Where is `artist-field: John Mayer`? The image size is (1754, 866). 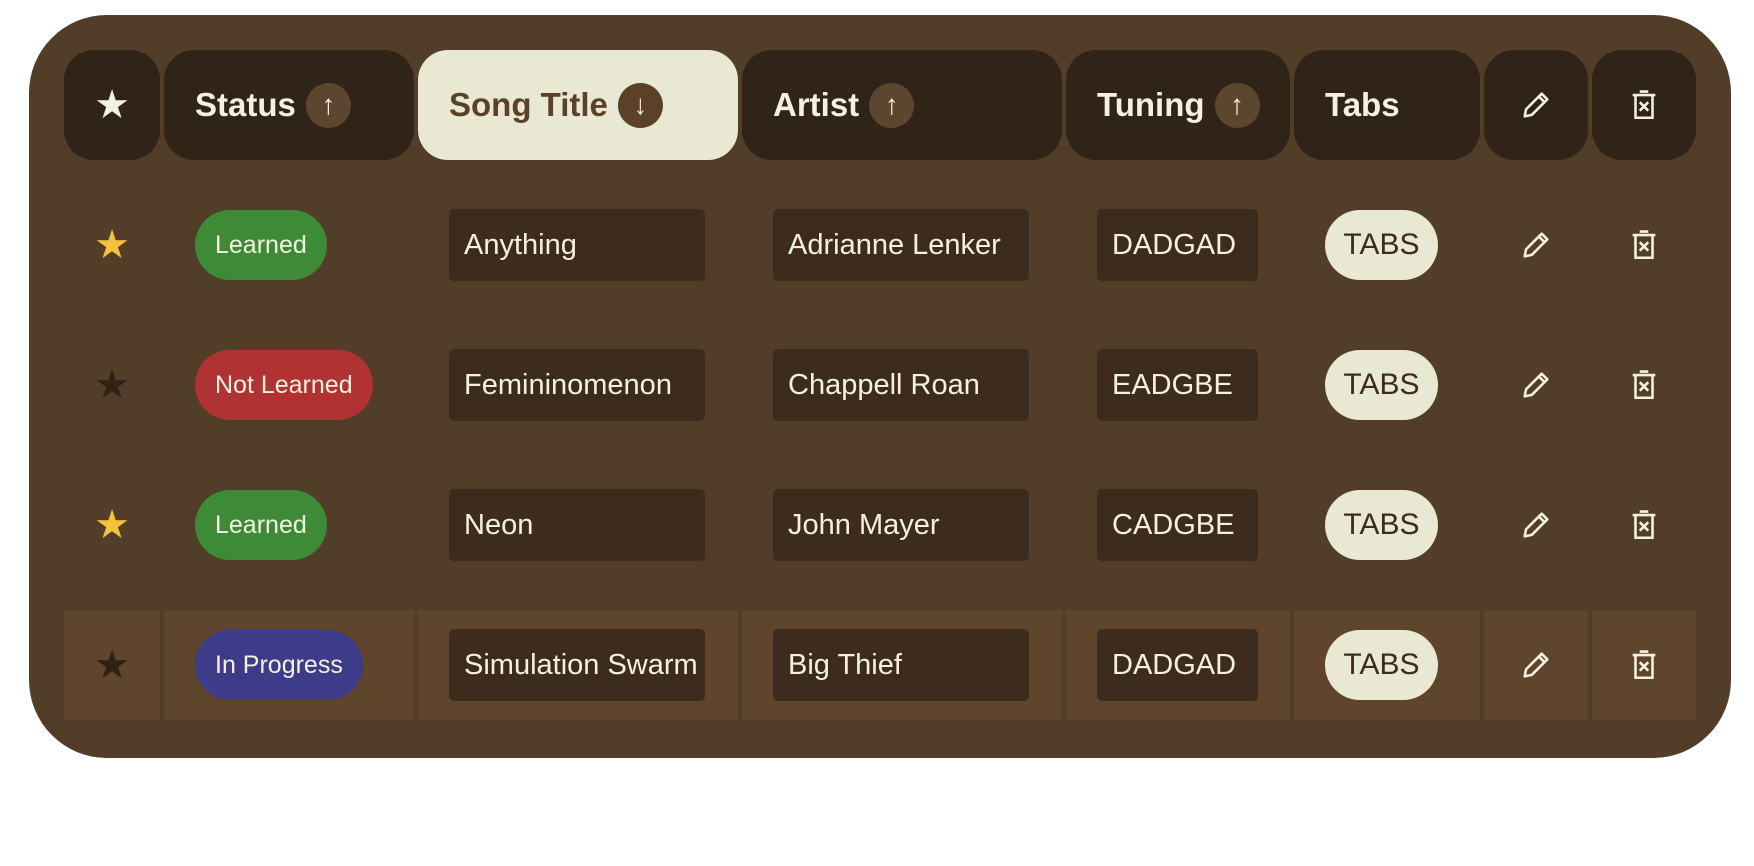
artist-field: John Mayer is located at coordinates (901, 525).